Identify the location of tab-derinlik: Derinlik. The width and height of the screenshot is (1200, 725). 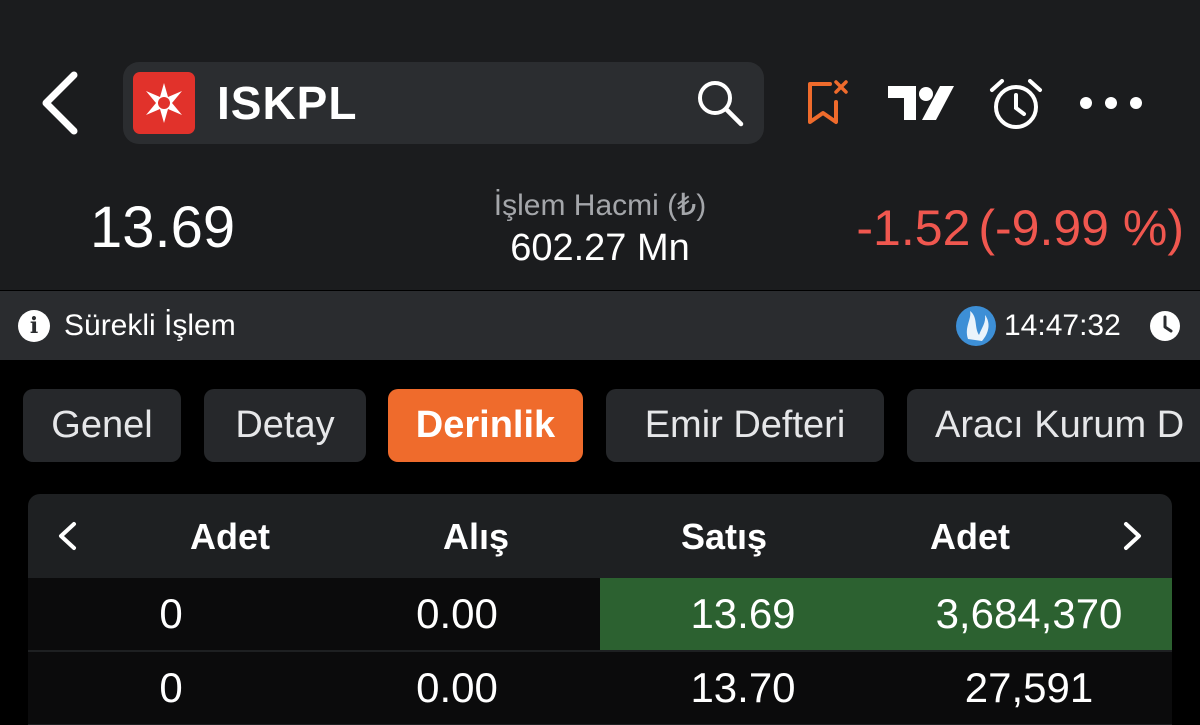
(485, 425).